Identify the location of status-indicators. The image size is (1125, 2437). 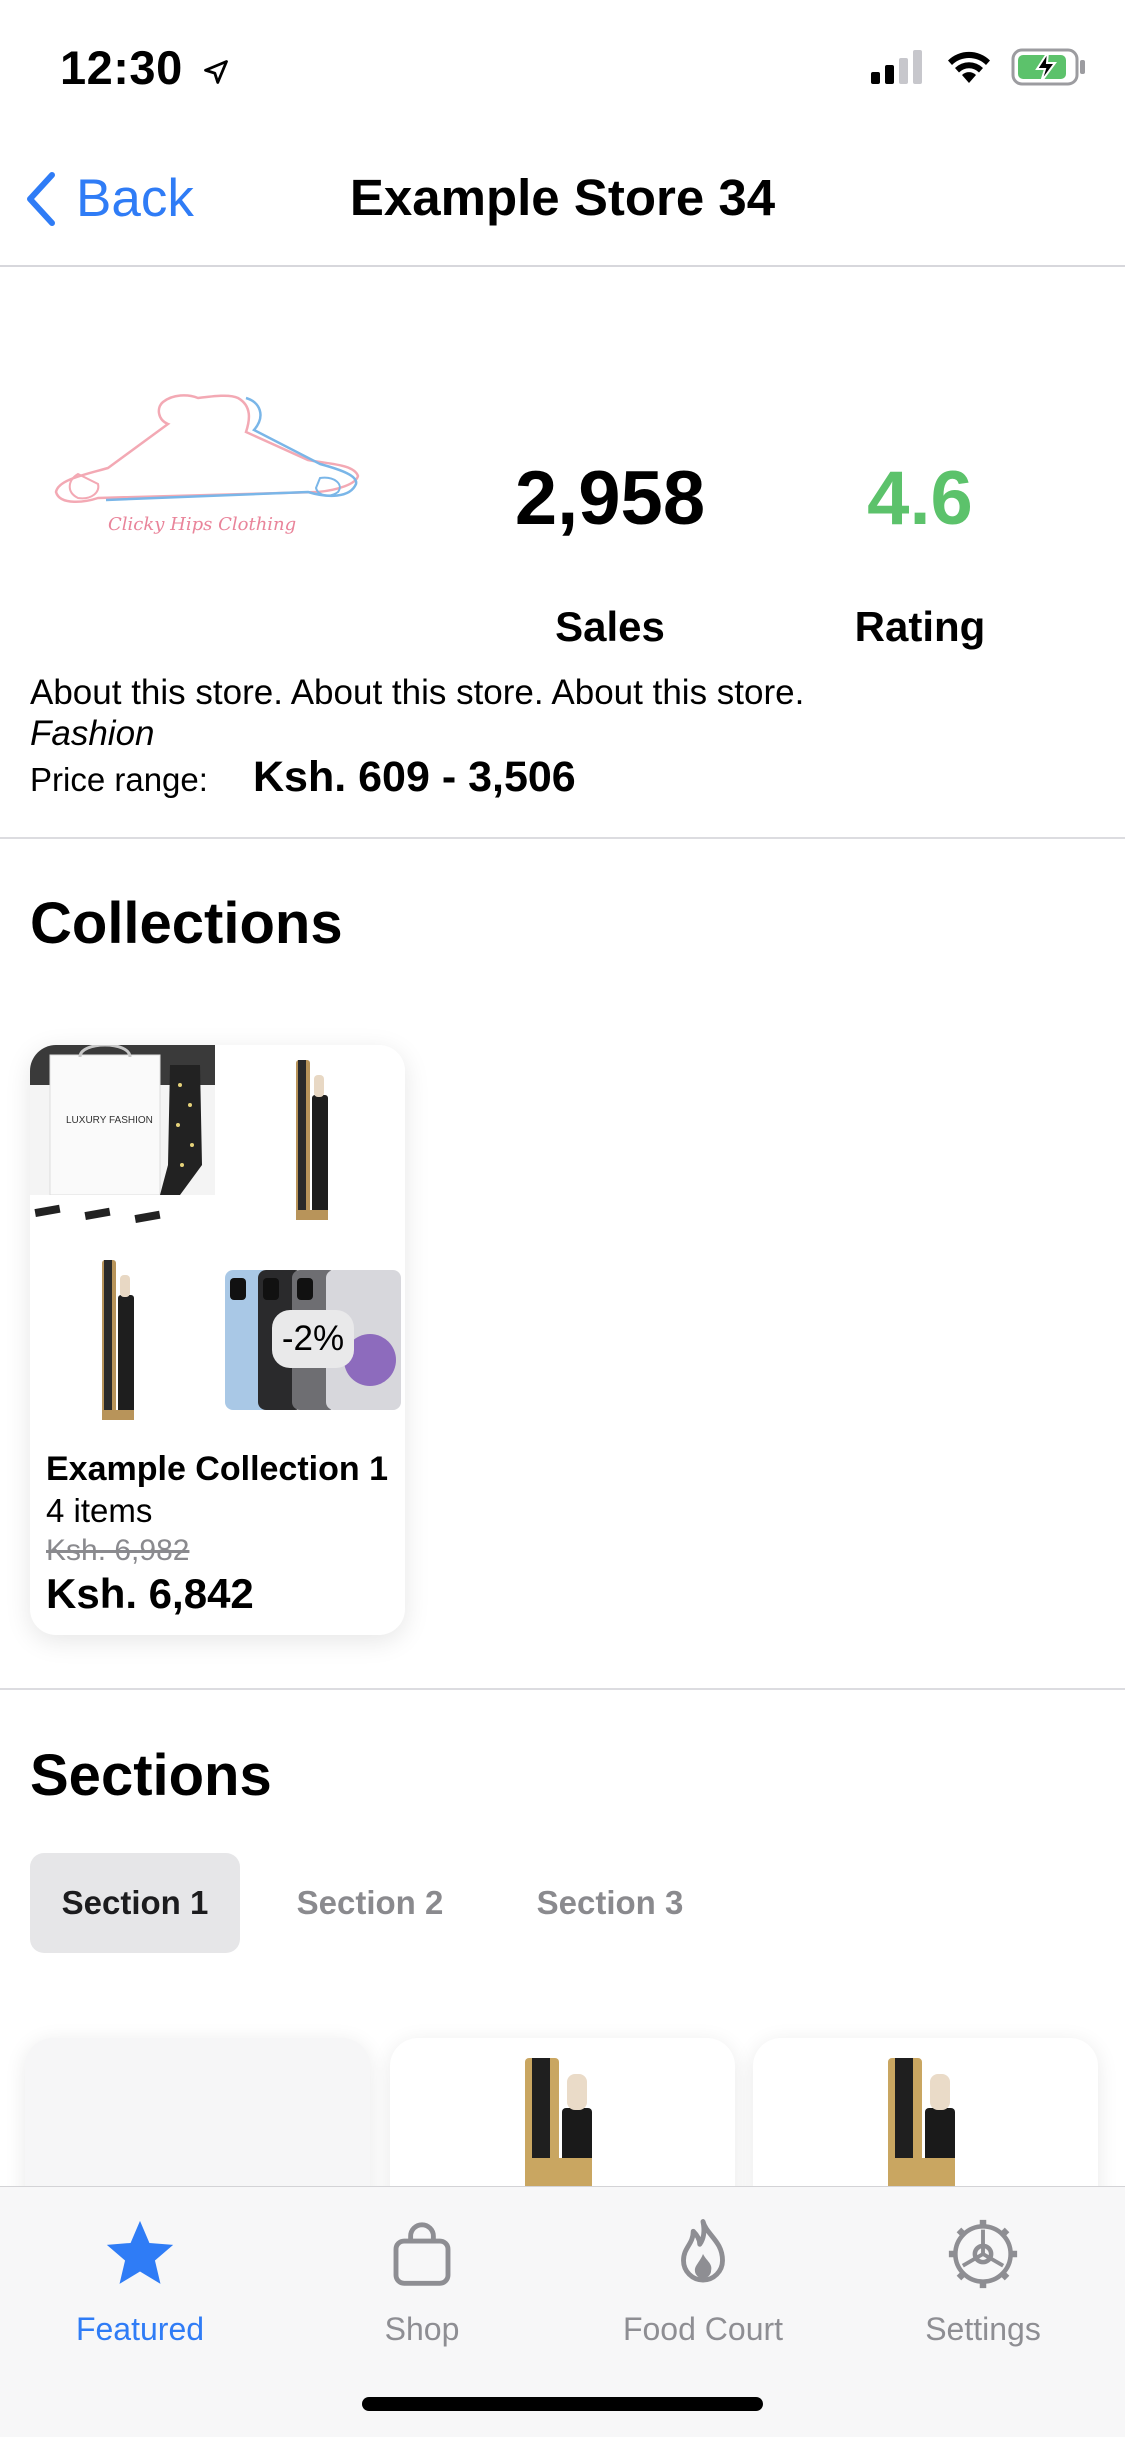
(979, 67).